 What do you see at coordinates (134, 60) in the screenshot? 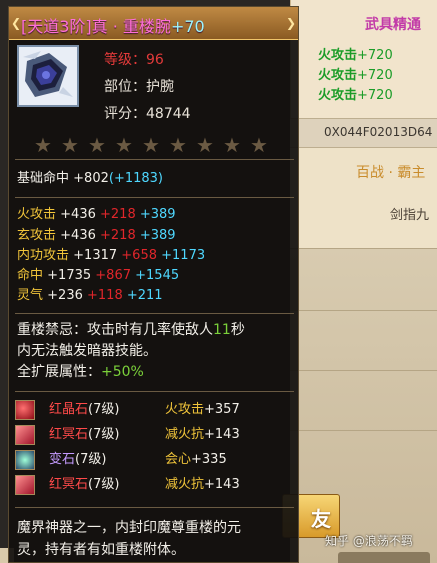
I see `level-line: 等级：96` at bounding box center [134, 60].